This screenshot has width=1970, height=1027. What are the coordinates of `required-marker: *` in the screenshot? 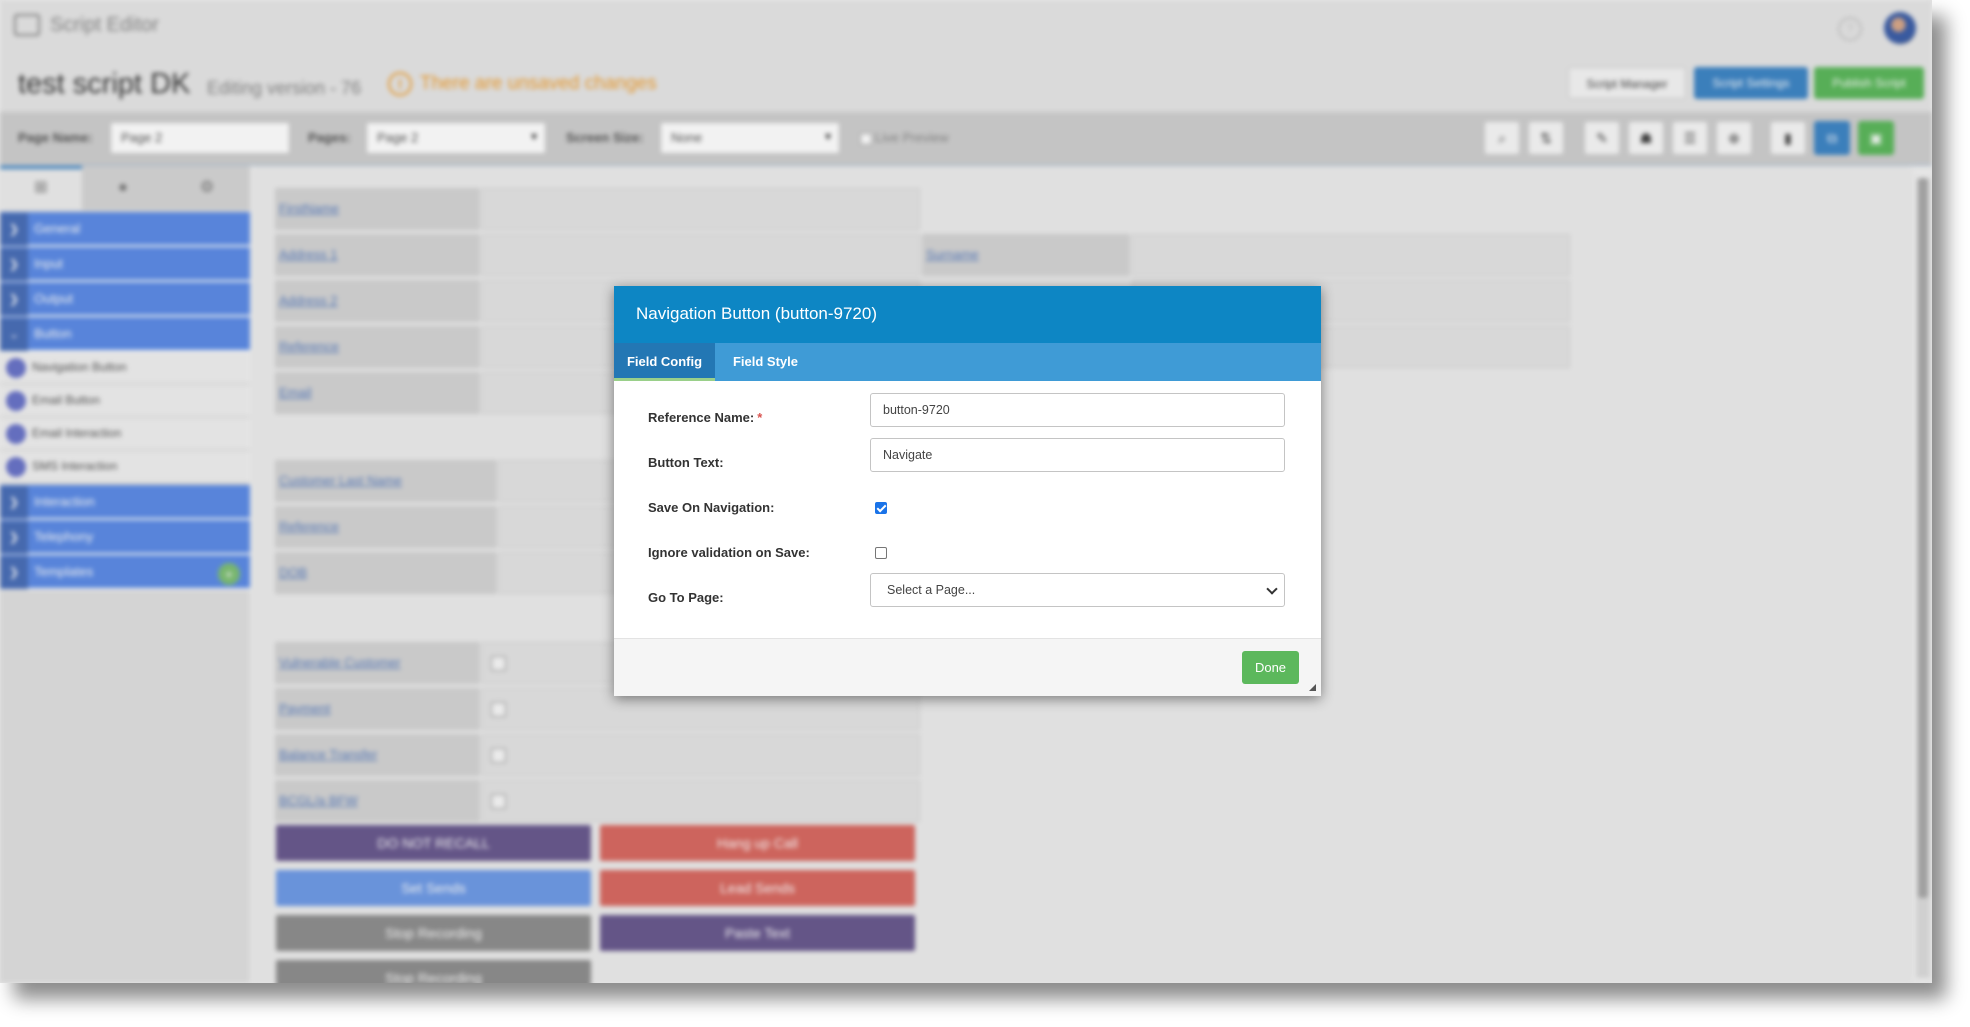 It's located at (760, 417).